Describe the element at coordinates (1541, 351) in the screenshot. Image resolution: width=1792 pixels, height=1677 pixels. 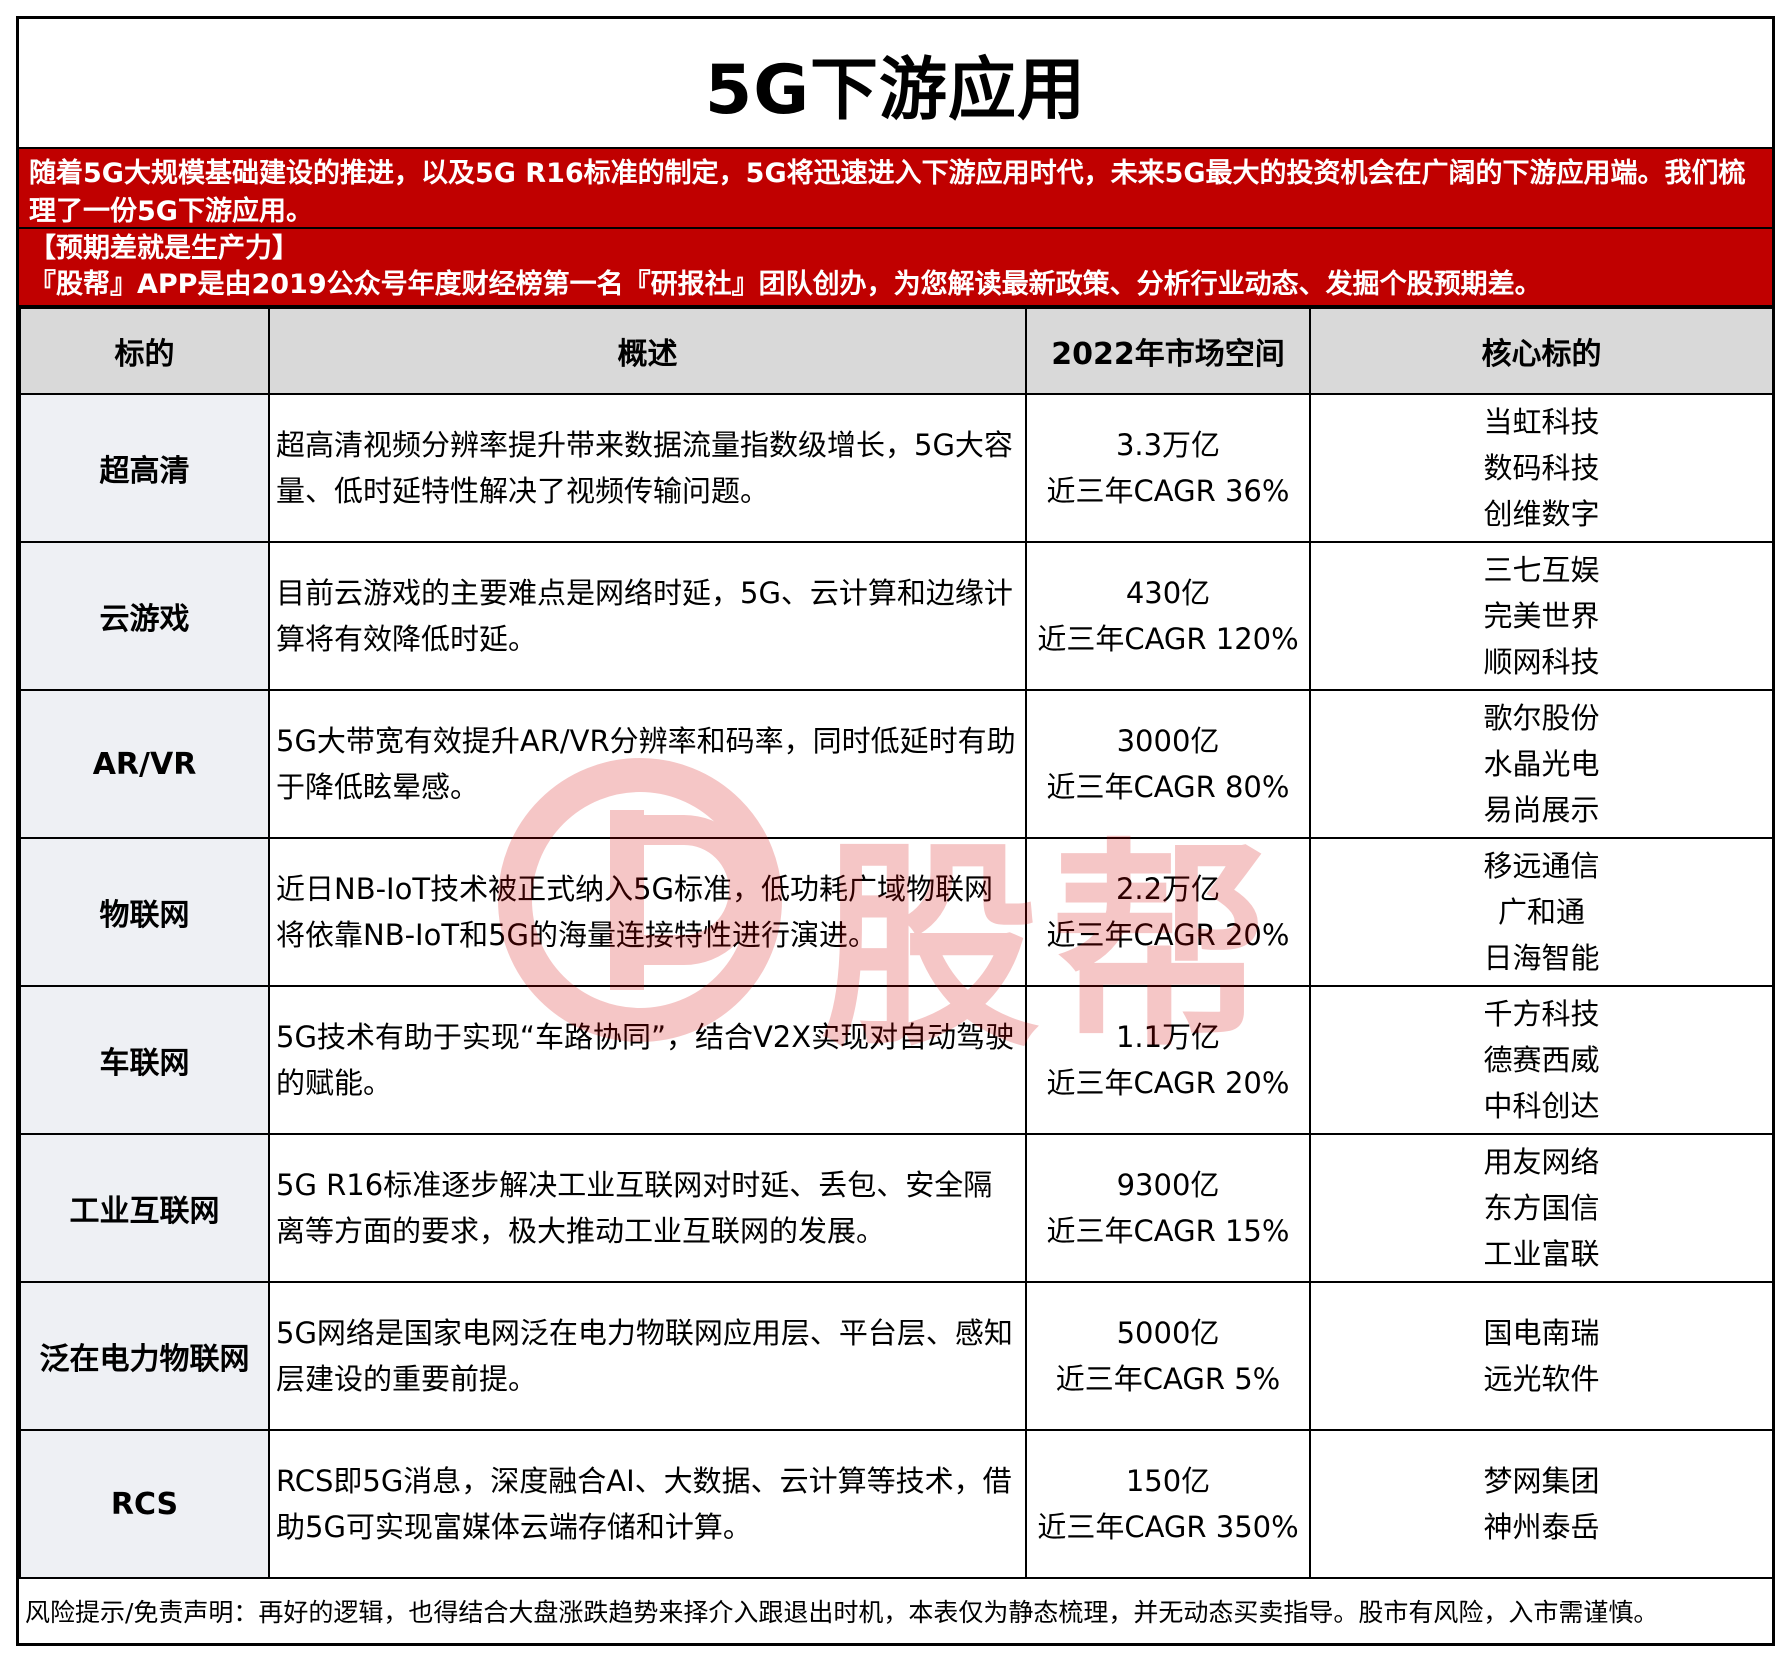
I see `header-core-stocks: 核心标的` at that location.